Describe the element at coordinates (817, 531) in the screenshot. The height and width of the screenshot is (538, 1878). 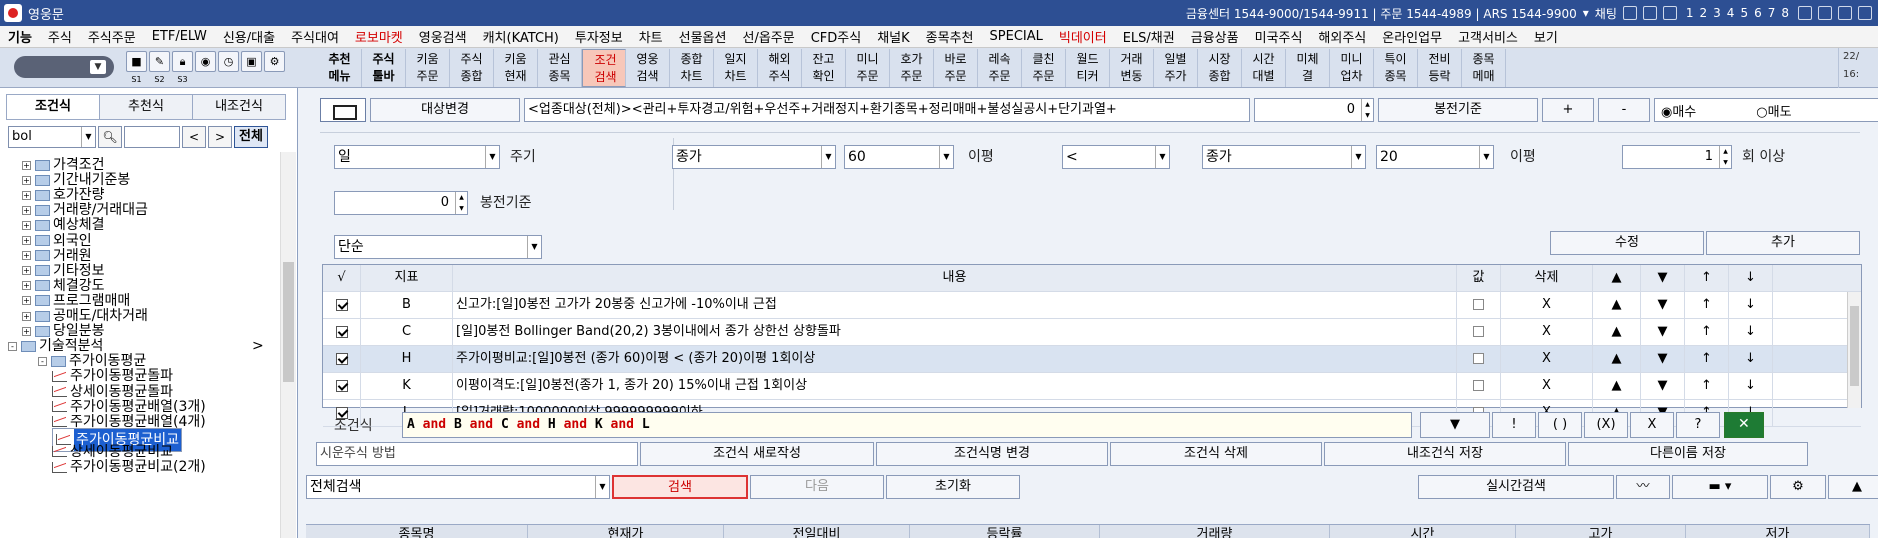
I see `result-column-header: 전일대비` at that location.